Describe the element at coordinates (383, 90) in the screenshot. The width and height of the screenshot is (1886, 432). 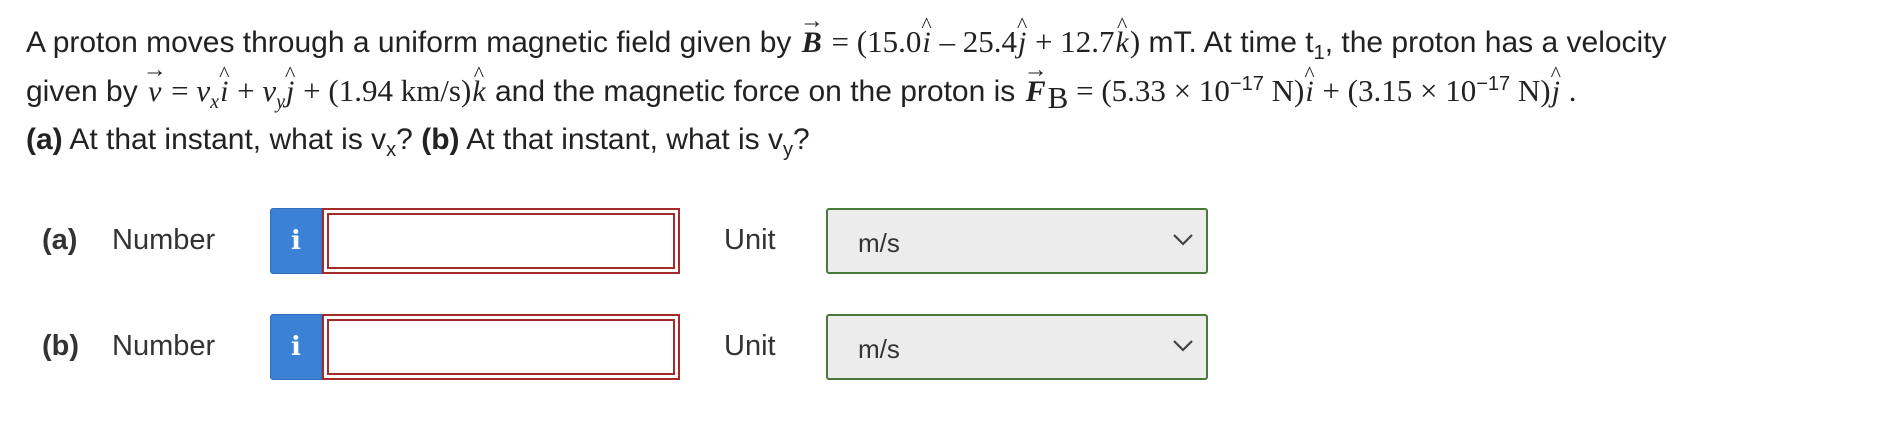
I see `math-segment: + (1.94 km/s)` at that location.